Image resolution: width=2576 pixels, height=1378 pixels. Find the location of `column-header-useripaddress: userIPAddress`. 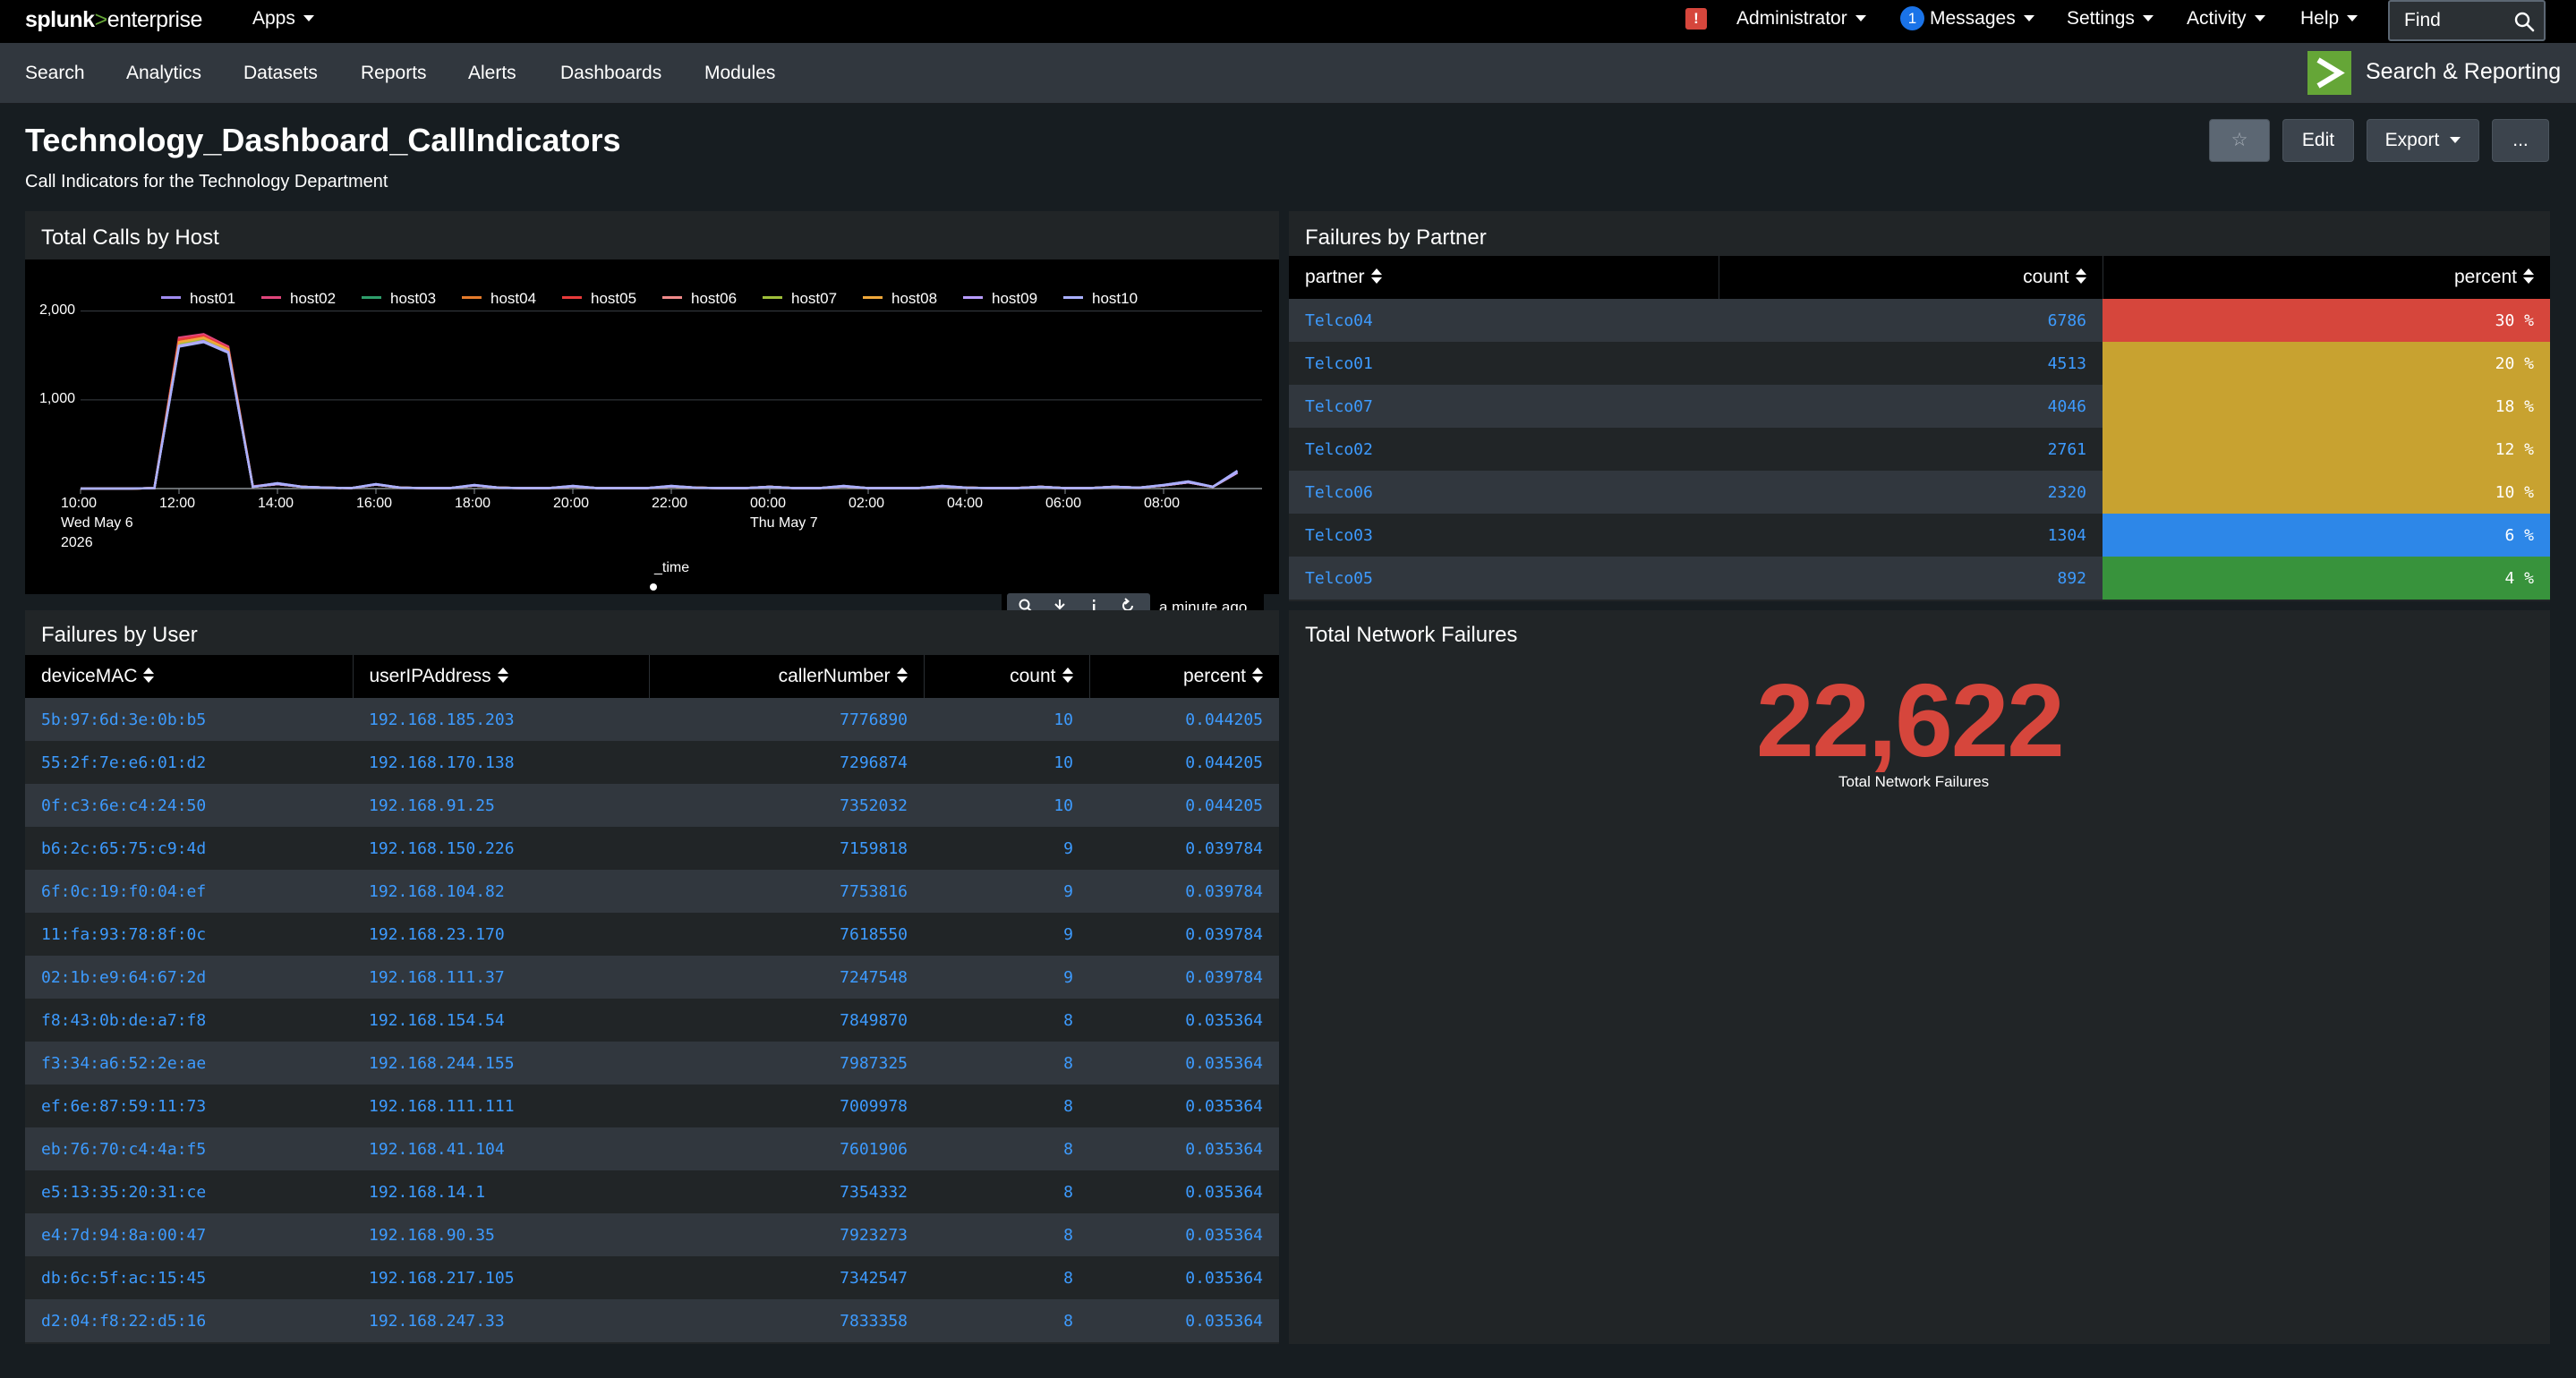

column-header-useripaddress: userIPAddress is located at coordinates (501, 677).